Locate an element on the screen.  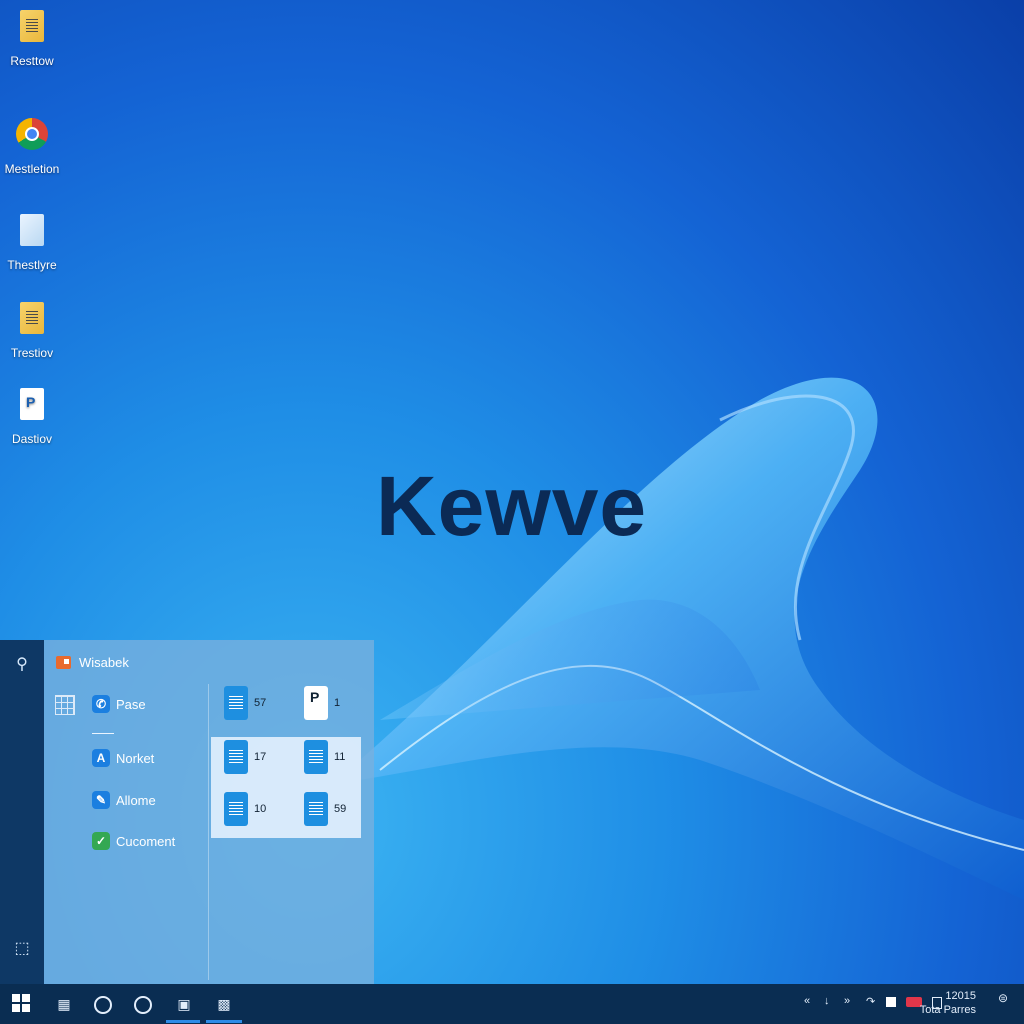
app-item-cucoment: ✓ Cucoment is located at coordinates (133, 841).